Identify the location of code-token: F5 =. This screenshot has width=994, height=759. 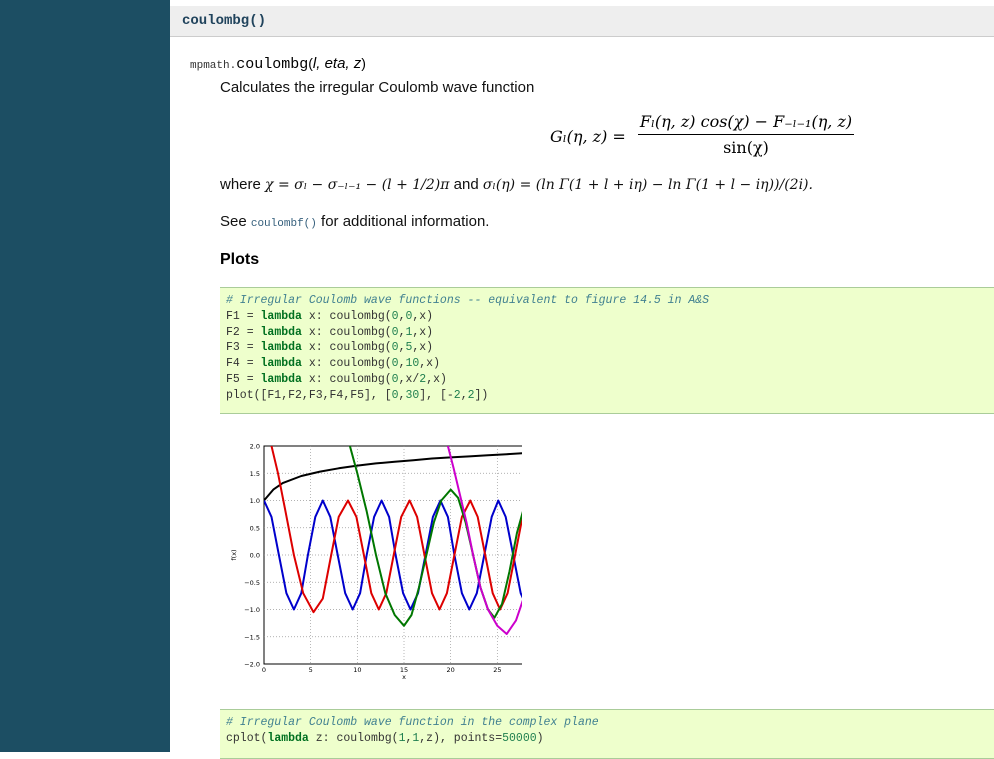
(243, 379).